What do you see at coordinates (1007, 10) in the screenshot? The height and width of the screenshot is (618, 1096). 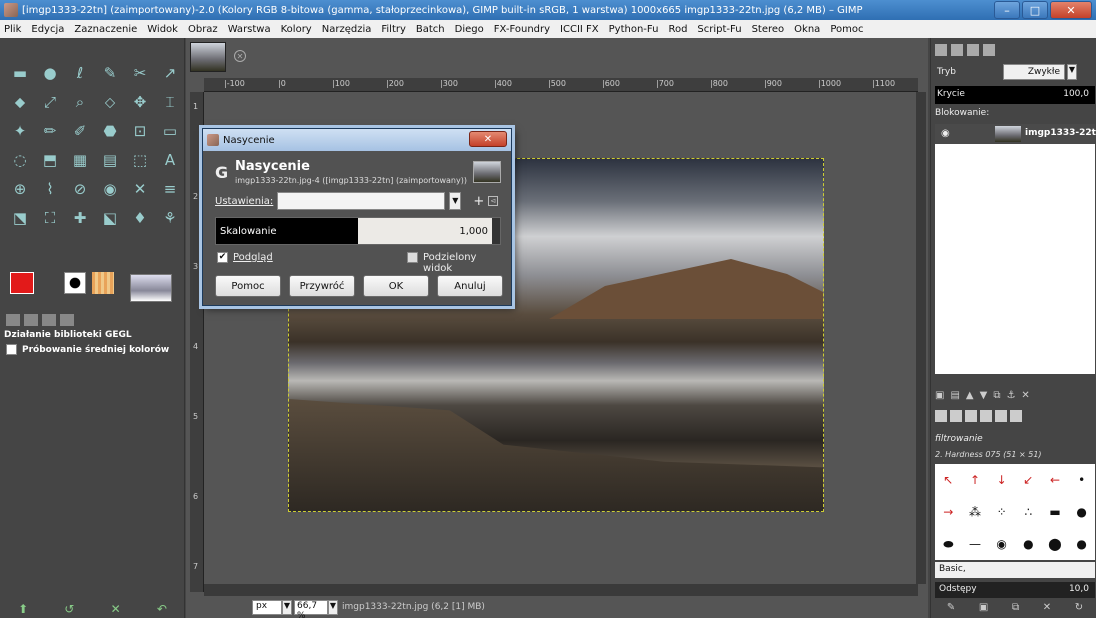 I see `minimize-button: –` at bounding box center [1007, 10].